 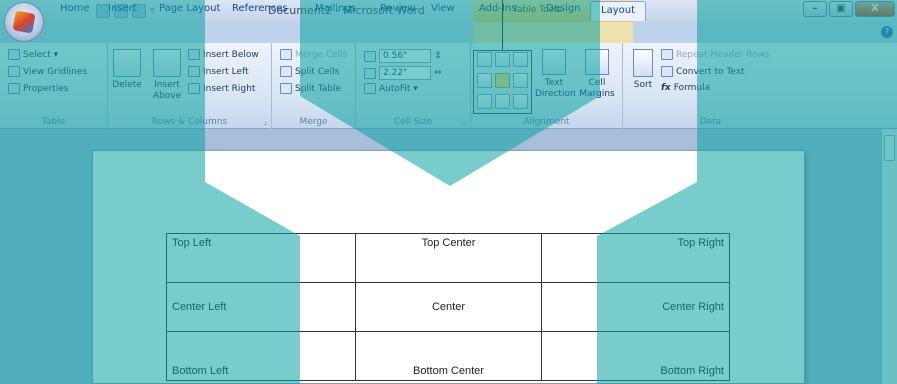 I want to click on select-button: Select ▾, so click(x=33, y=54).